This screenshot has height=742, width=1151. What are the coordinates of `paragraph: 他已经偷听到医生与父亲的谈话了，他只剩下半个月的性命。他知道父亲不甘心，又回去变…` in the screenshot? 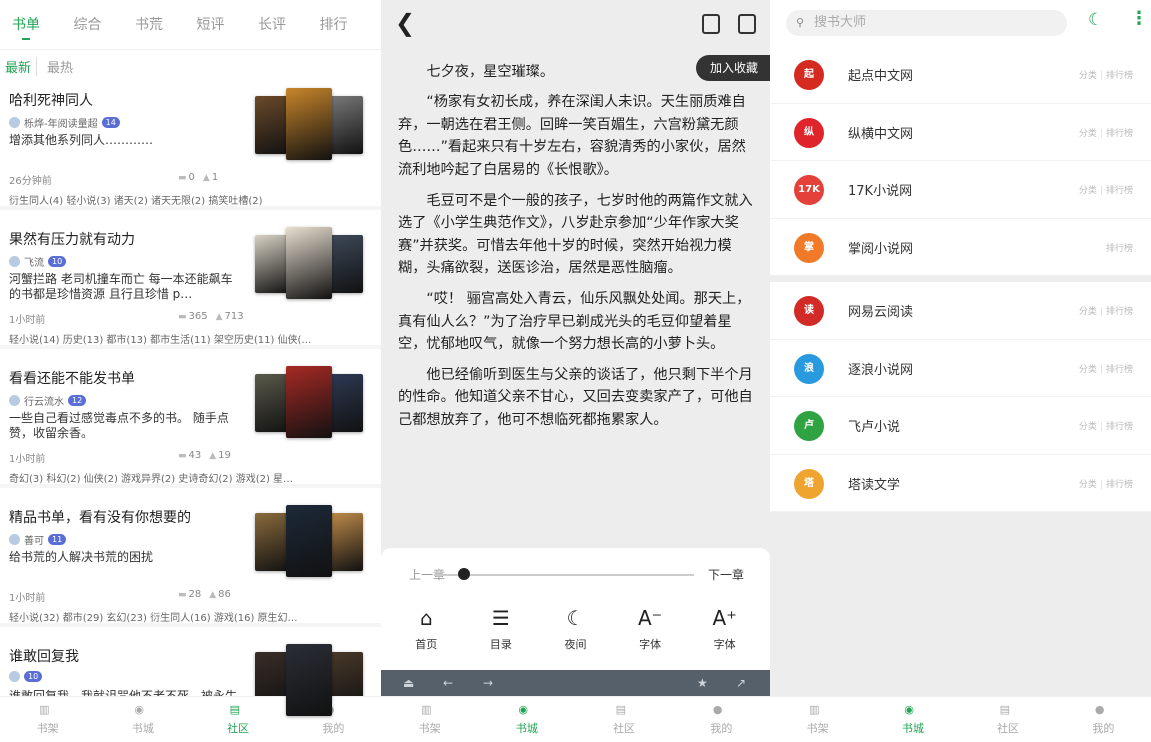 It's located at (575, 397).